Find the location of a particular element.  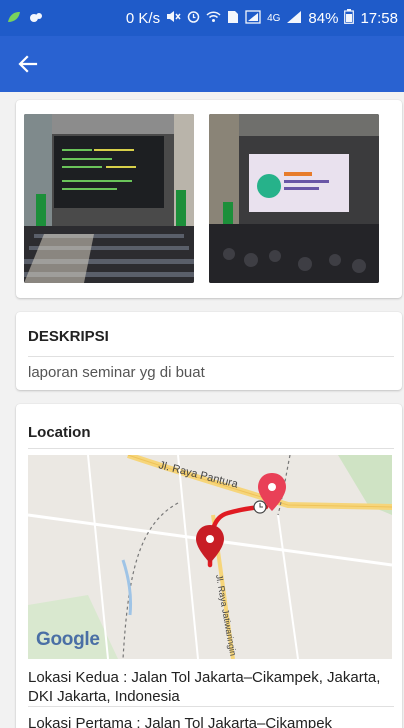

back-button is located at coordinates (28, 64).